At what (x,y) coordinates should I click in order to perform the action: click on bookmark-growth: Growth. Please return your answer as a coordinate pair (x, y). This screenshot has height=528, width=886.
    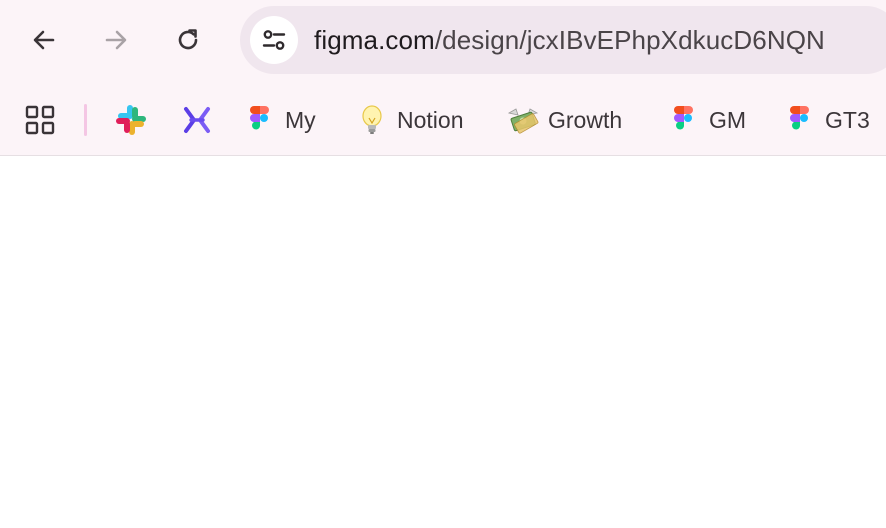
    Looking at the image, I should click on (564, 120).